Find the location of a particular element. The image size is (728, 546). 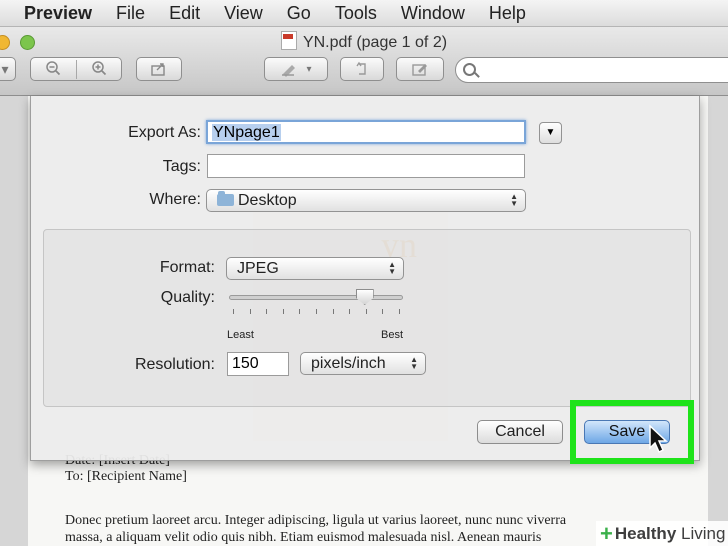

markup-button is located at coordinates (420, 69).